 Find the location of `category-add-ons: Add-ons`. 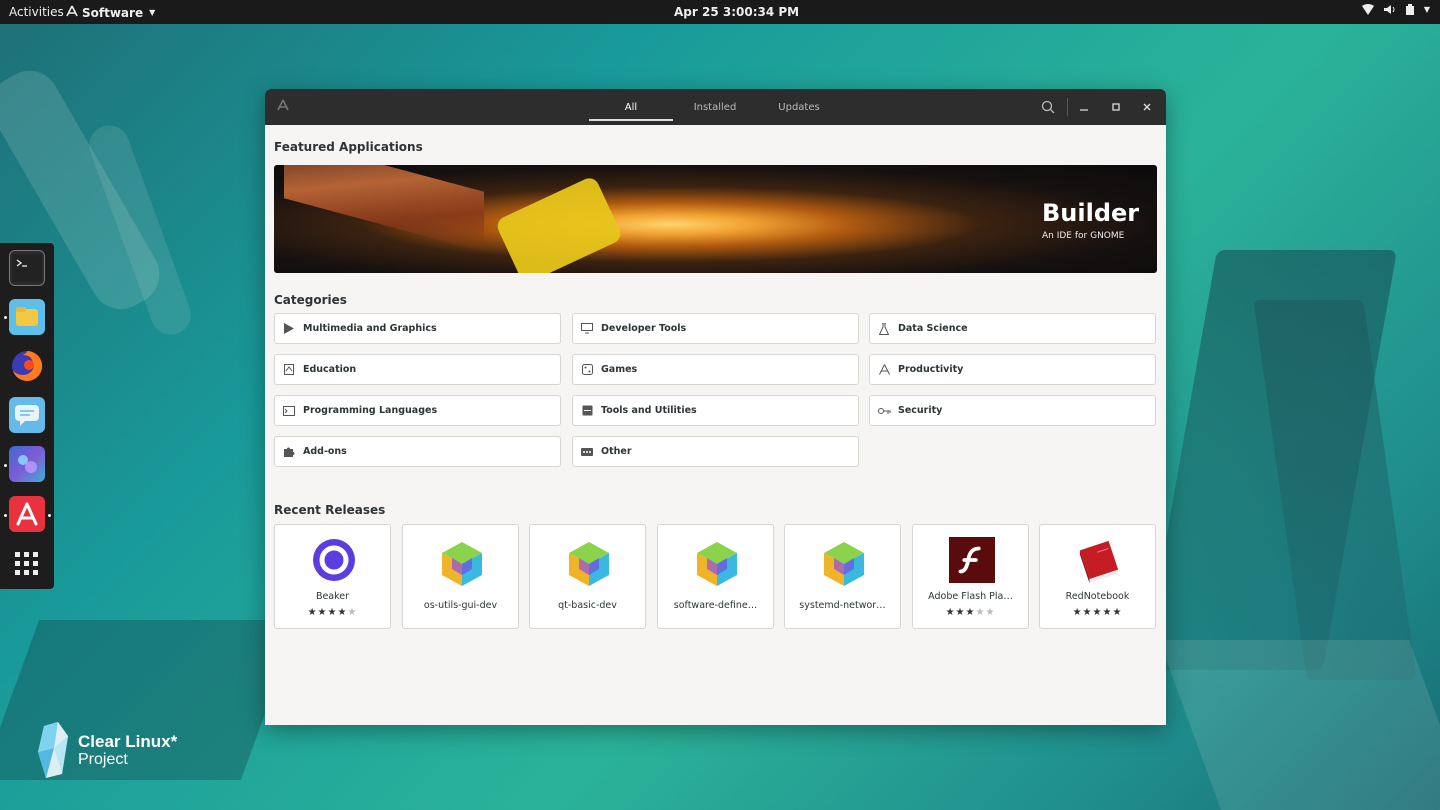

category-add-ons: Add-ons is located at coordinates (417, 451).